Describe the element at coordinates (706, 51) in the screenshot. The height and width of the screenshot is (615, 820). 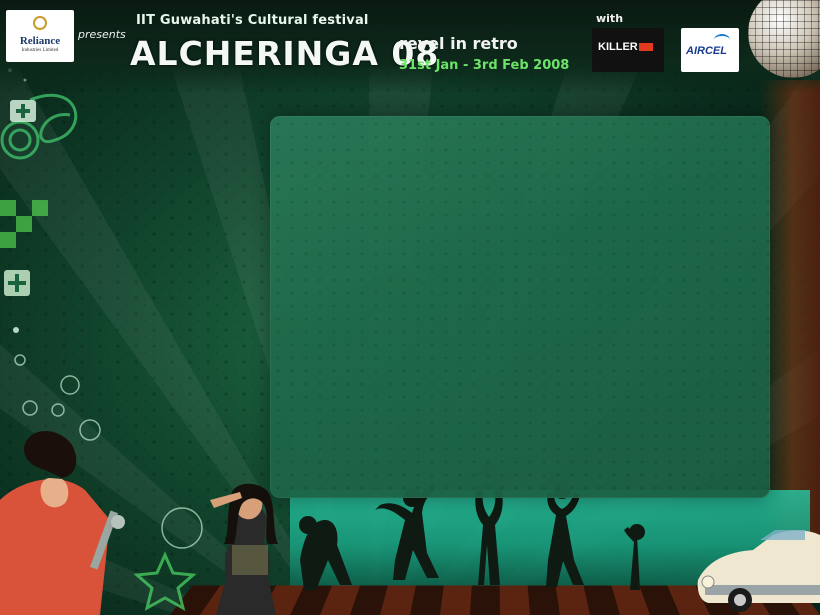
I see `aircel-label: AIRCEL` at that location.